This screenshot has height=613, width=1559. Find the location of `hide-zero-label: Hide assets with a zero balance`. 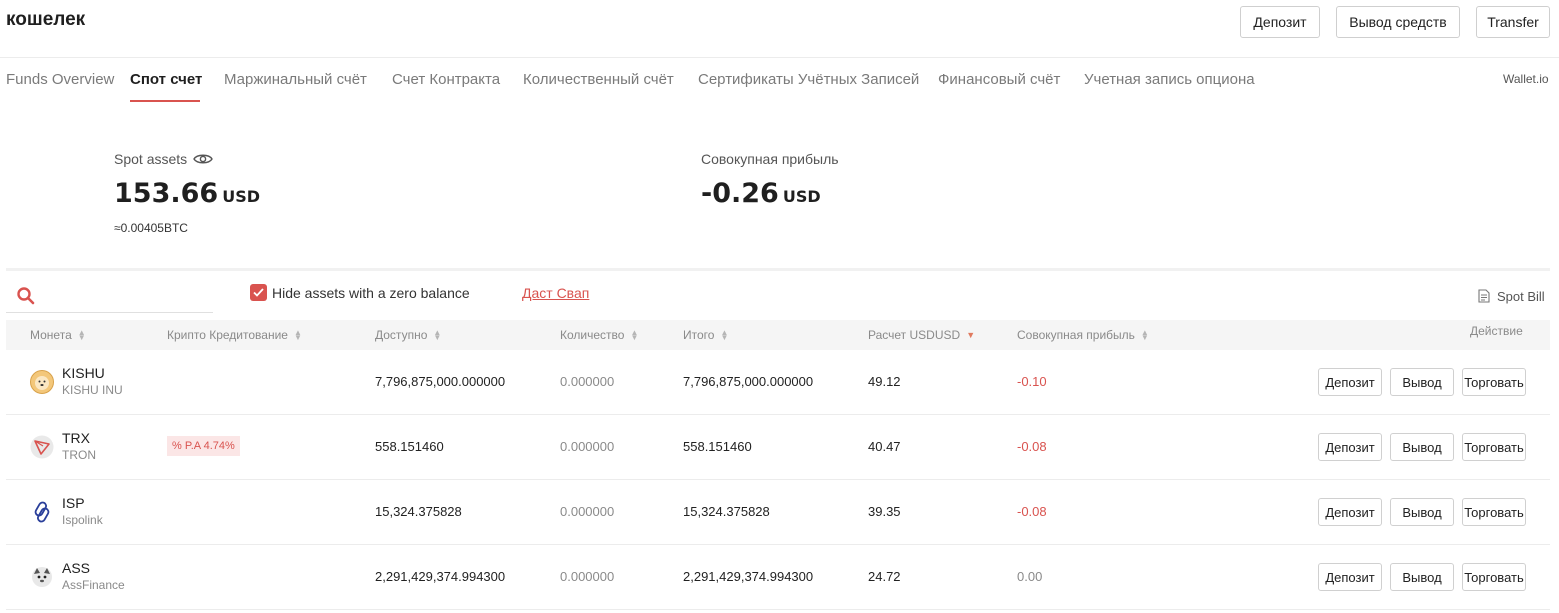

hide-zero-label: Hide assets with a zero balance is located at coordinates (371, 293).